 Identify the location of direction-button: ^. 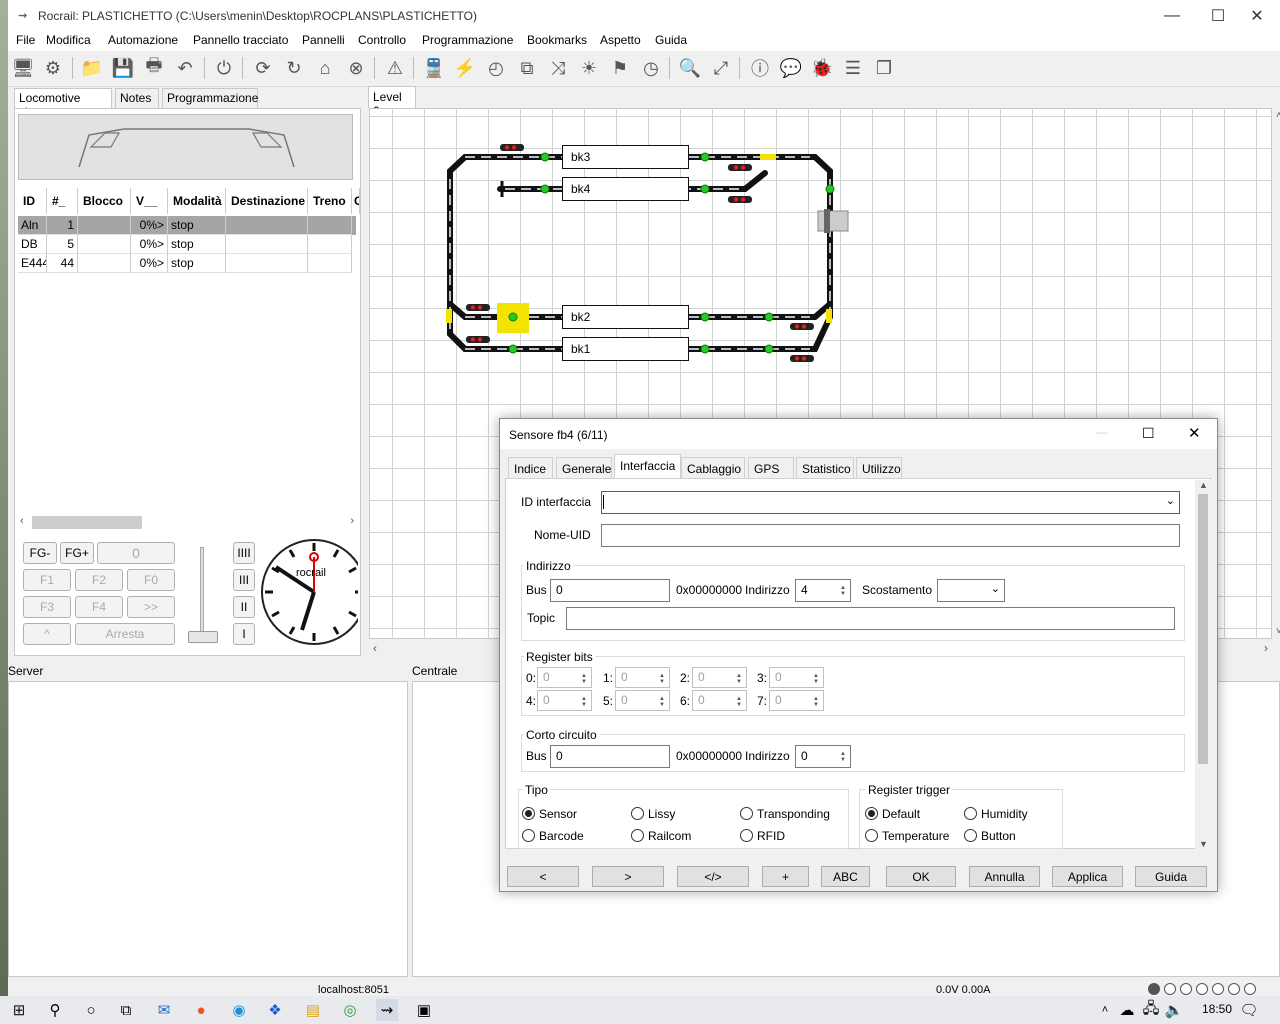
(47, 634).